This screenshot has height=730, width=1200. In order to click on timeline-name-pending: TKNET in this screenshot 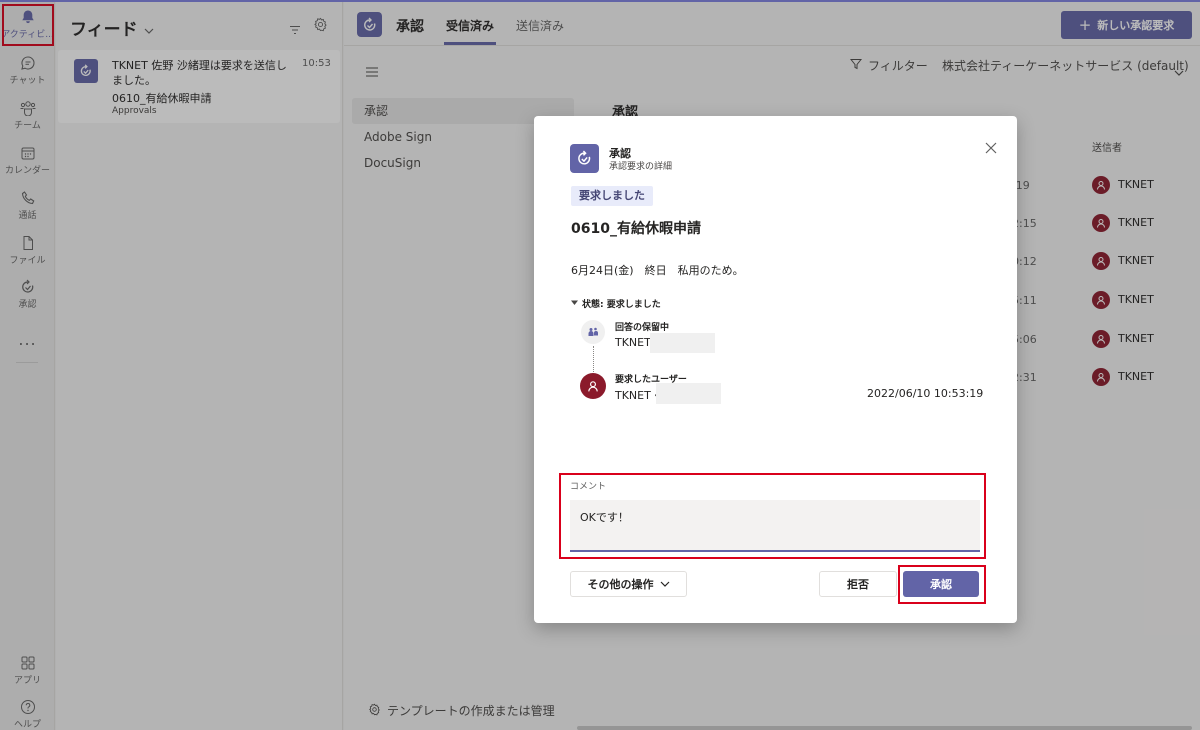, I will do `click(633, 342)`.